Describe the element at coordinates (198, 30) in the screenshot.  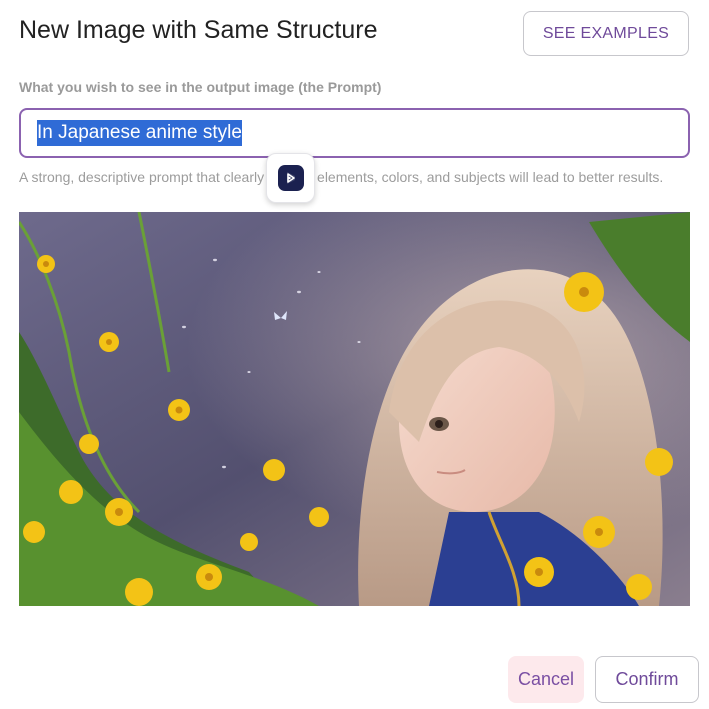
I see `dialog-title: New Image with Same Structure` at that location.